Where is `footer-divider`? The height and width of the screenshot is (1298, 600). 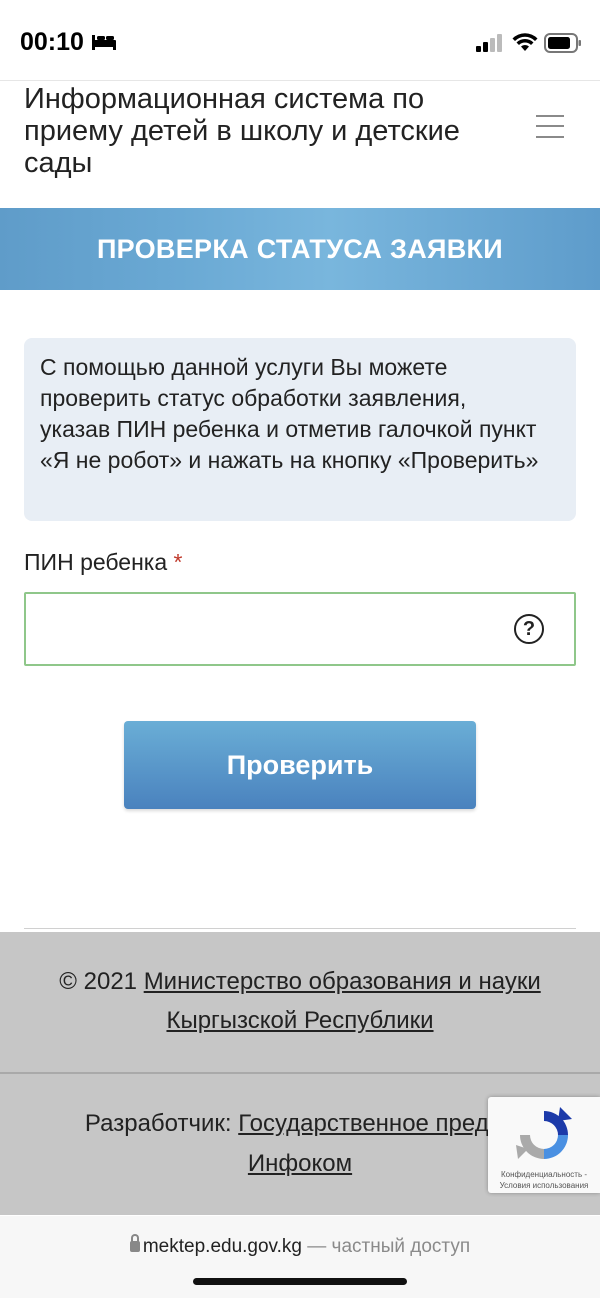
footer-divider is located at coordinates (300, 928).